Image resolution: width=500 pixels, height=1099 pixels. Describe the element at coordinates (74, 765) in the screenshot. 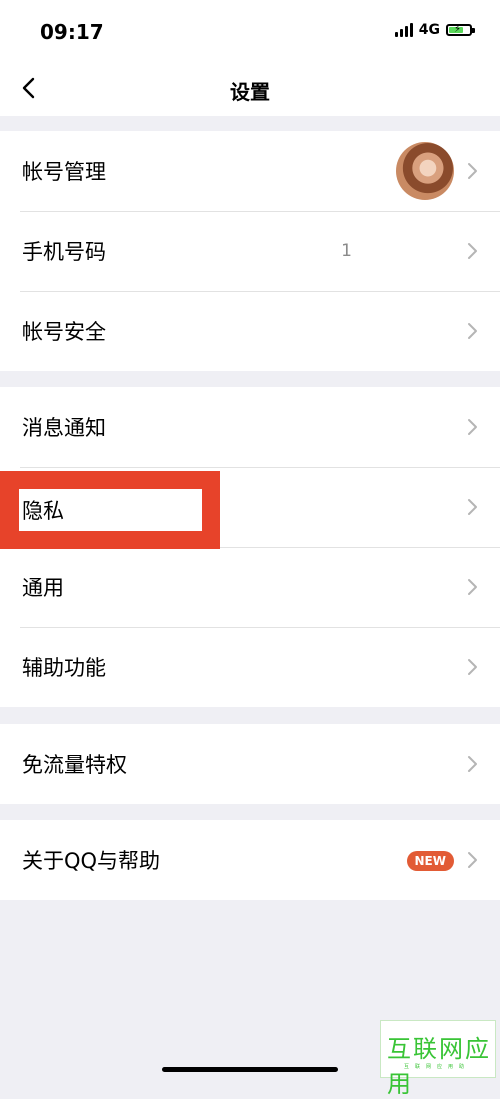

I see `row-label: 免流量特权` at that location.